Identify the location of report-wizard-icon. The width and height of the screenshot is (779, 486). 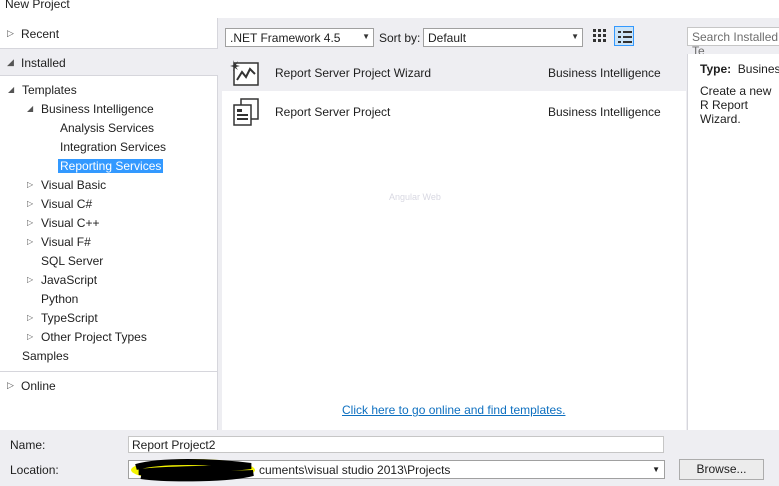
(244, 73).